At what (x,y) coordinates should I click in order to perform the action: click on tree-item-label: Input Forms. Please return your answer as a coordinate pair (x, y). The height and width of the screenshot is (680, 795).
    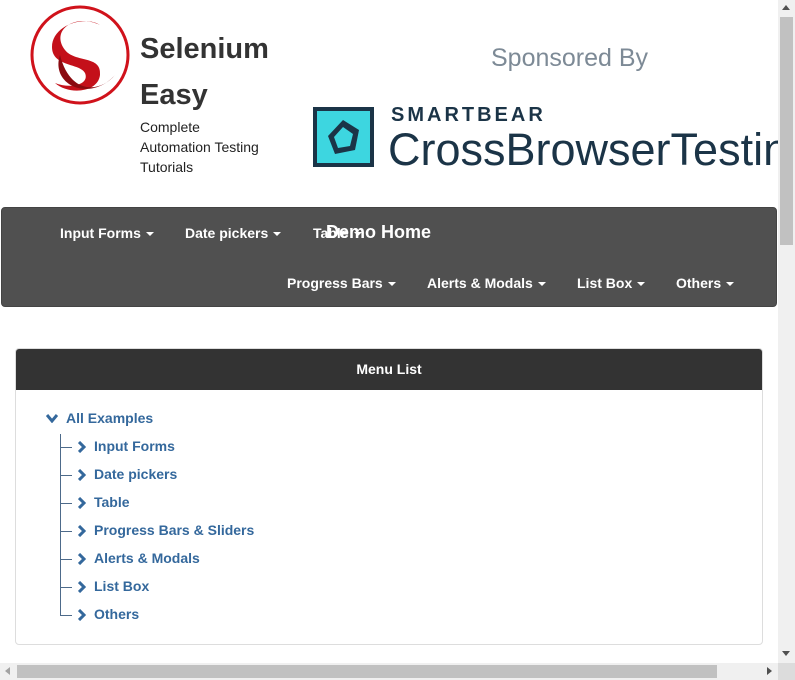
    Looking at the image, I should click on (134, 446).